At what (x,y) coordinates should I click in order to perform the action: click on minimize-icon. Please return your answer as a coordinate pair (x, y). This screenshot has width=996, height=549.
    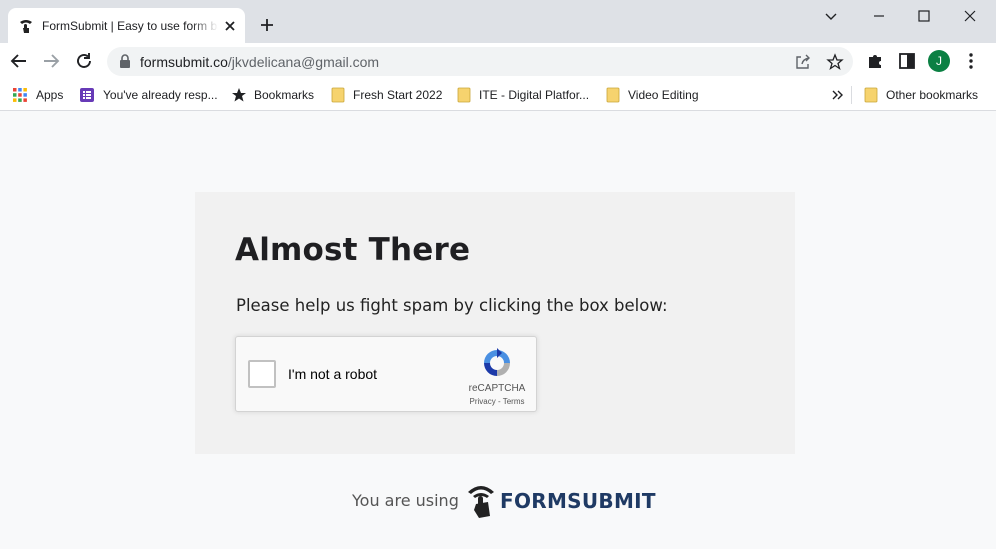
    Looking at the image, I should click on (879, 16).